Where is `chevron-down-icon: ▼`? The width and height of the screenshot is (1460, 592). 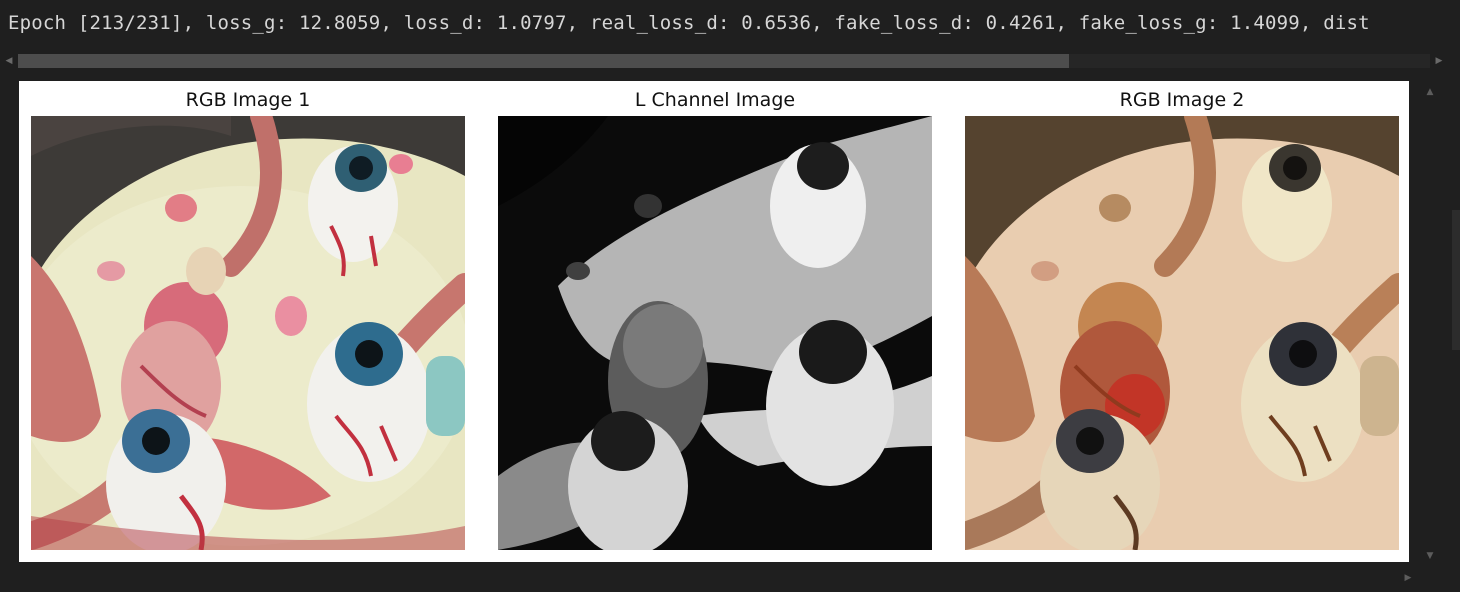
chevron-down-icon: ▼ is located at coordinates (1430, 556).